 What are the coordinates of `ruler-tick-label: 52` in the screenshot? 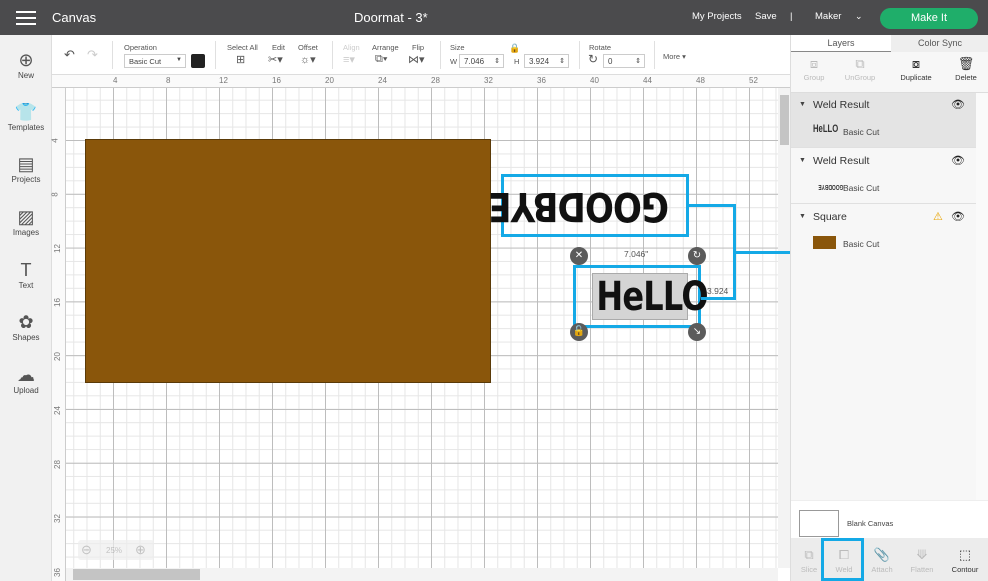 It's located at (753, 80).